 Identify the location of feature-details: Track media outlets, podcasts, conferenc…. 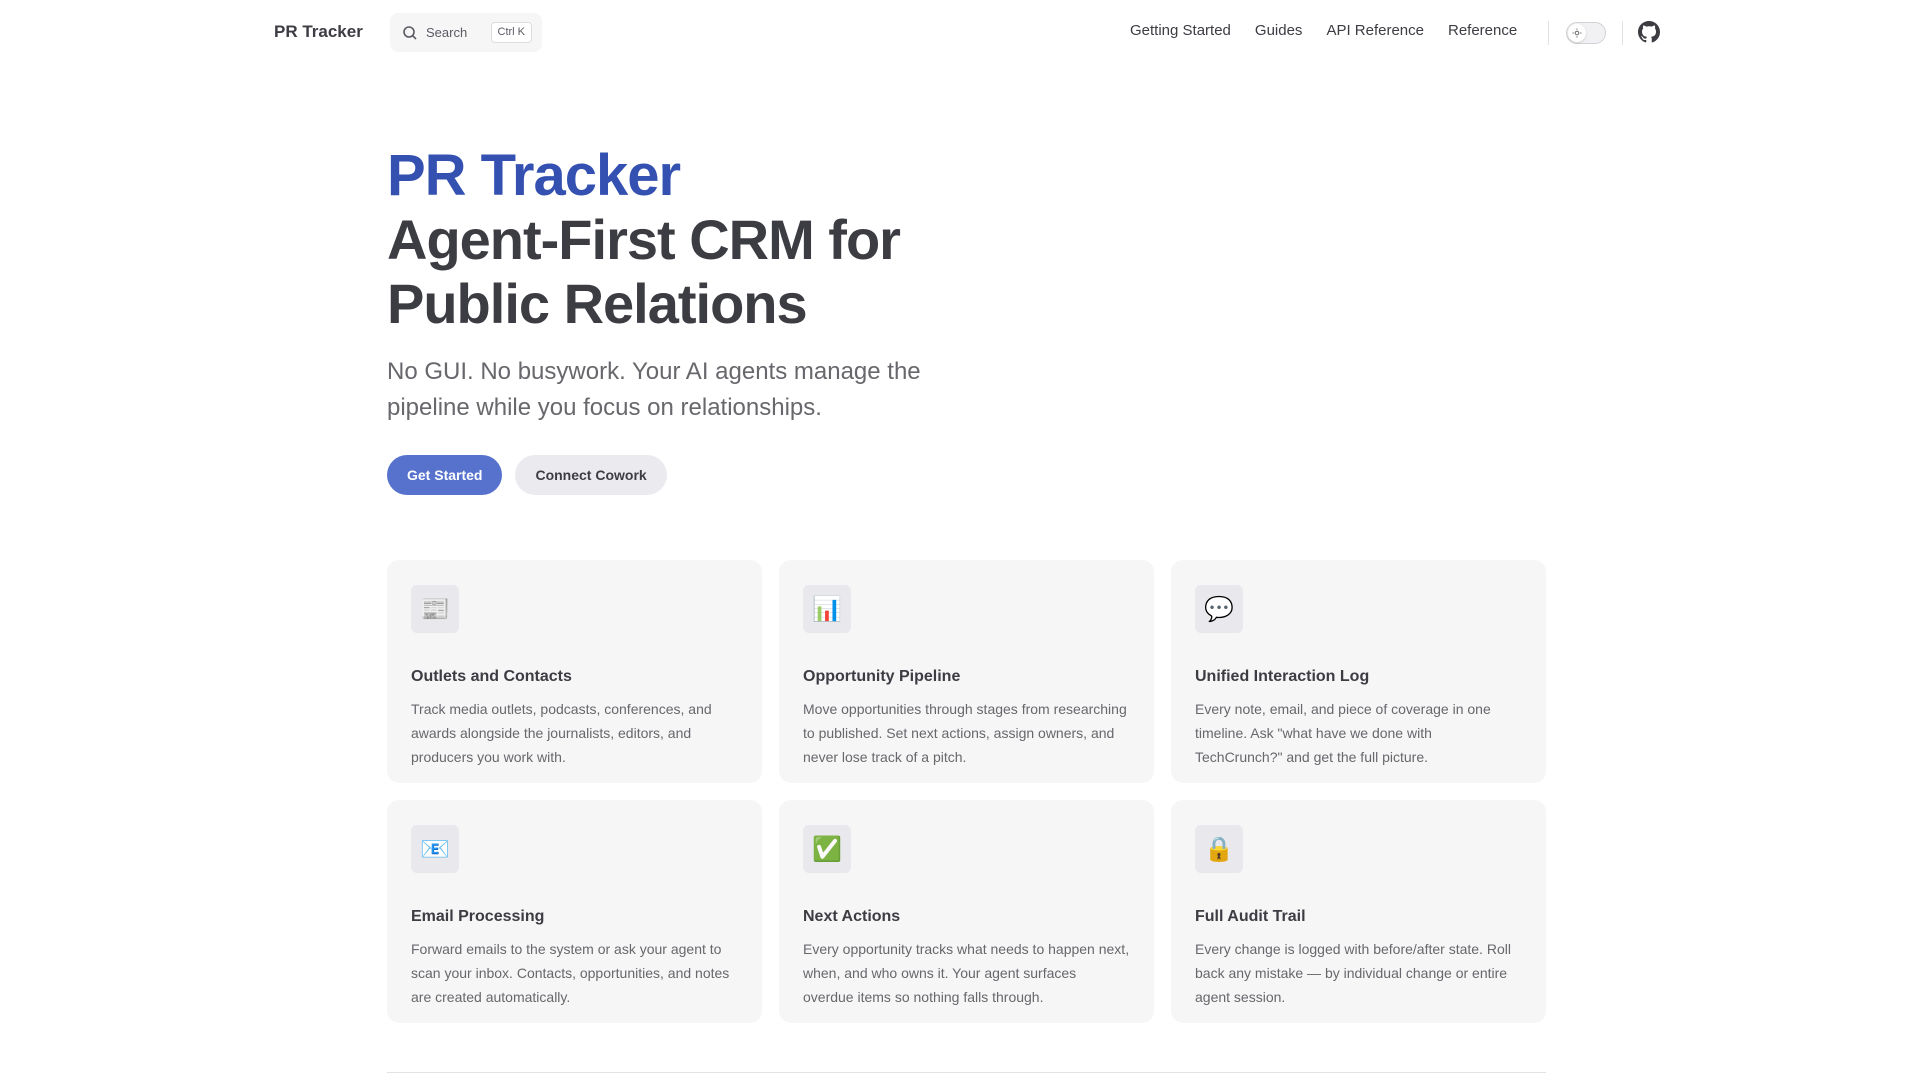
(561, 733).